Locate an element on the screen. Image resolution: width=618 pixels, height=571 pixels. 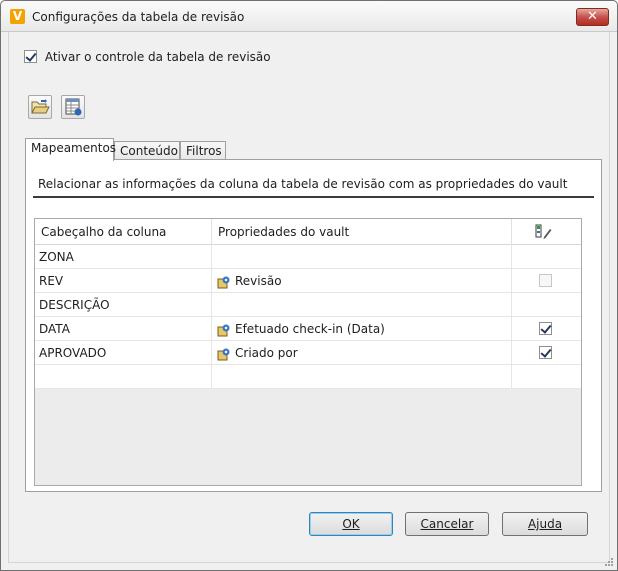
help-button: Ajuda is located at coordinates (545, 524).